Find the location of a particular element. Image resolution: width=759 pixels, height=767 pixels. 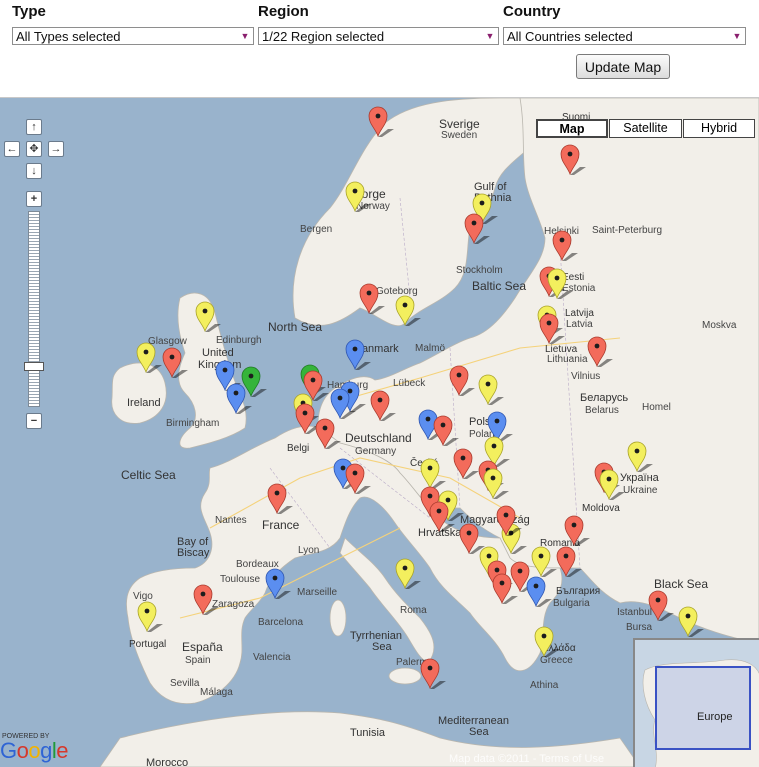

google-logo: Google is located at coordinates (34, 750).